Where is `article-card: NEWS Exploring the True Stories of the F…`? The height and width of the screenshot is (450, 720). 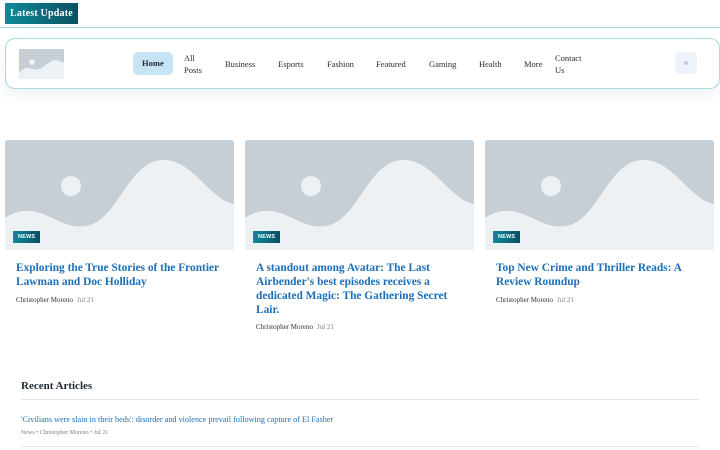 article-card: NEWS Exploring the True Stories of the F… is located at coordinates (119, 222).